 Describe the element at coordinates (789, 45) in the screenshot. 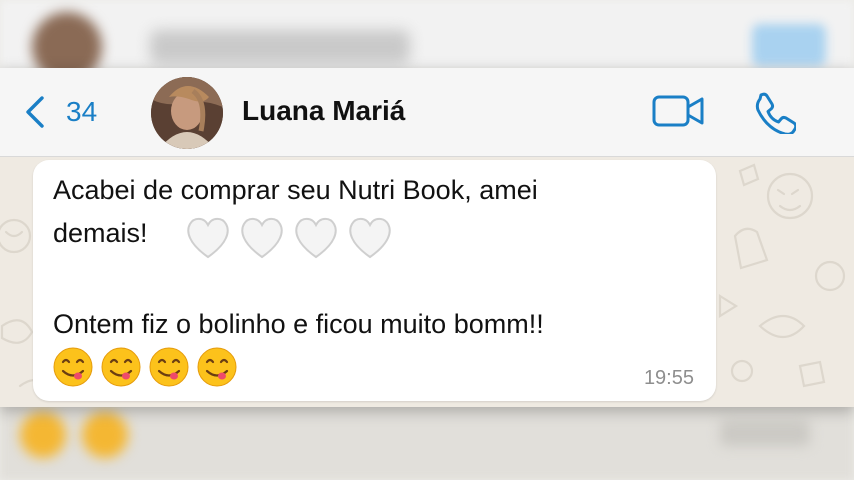

I see `blurred-video-icon` at that location.